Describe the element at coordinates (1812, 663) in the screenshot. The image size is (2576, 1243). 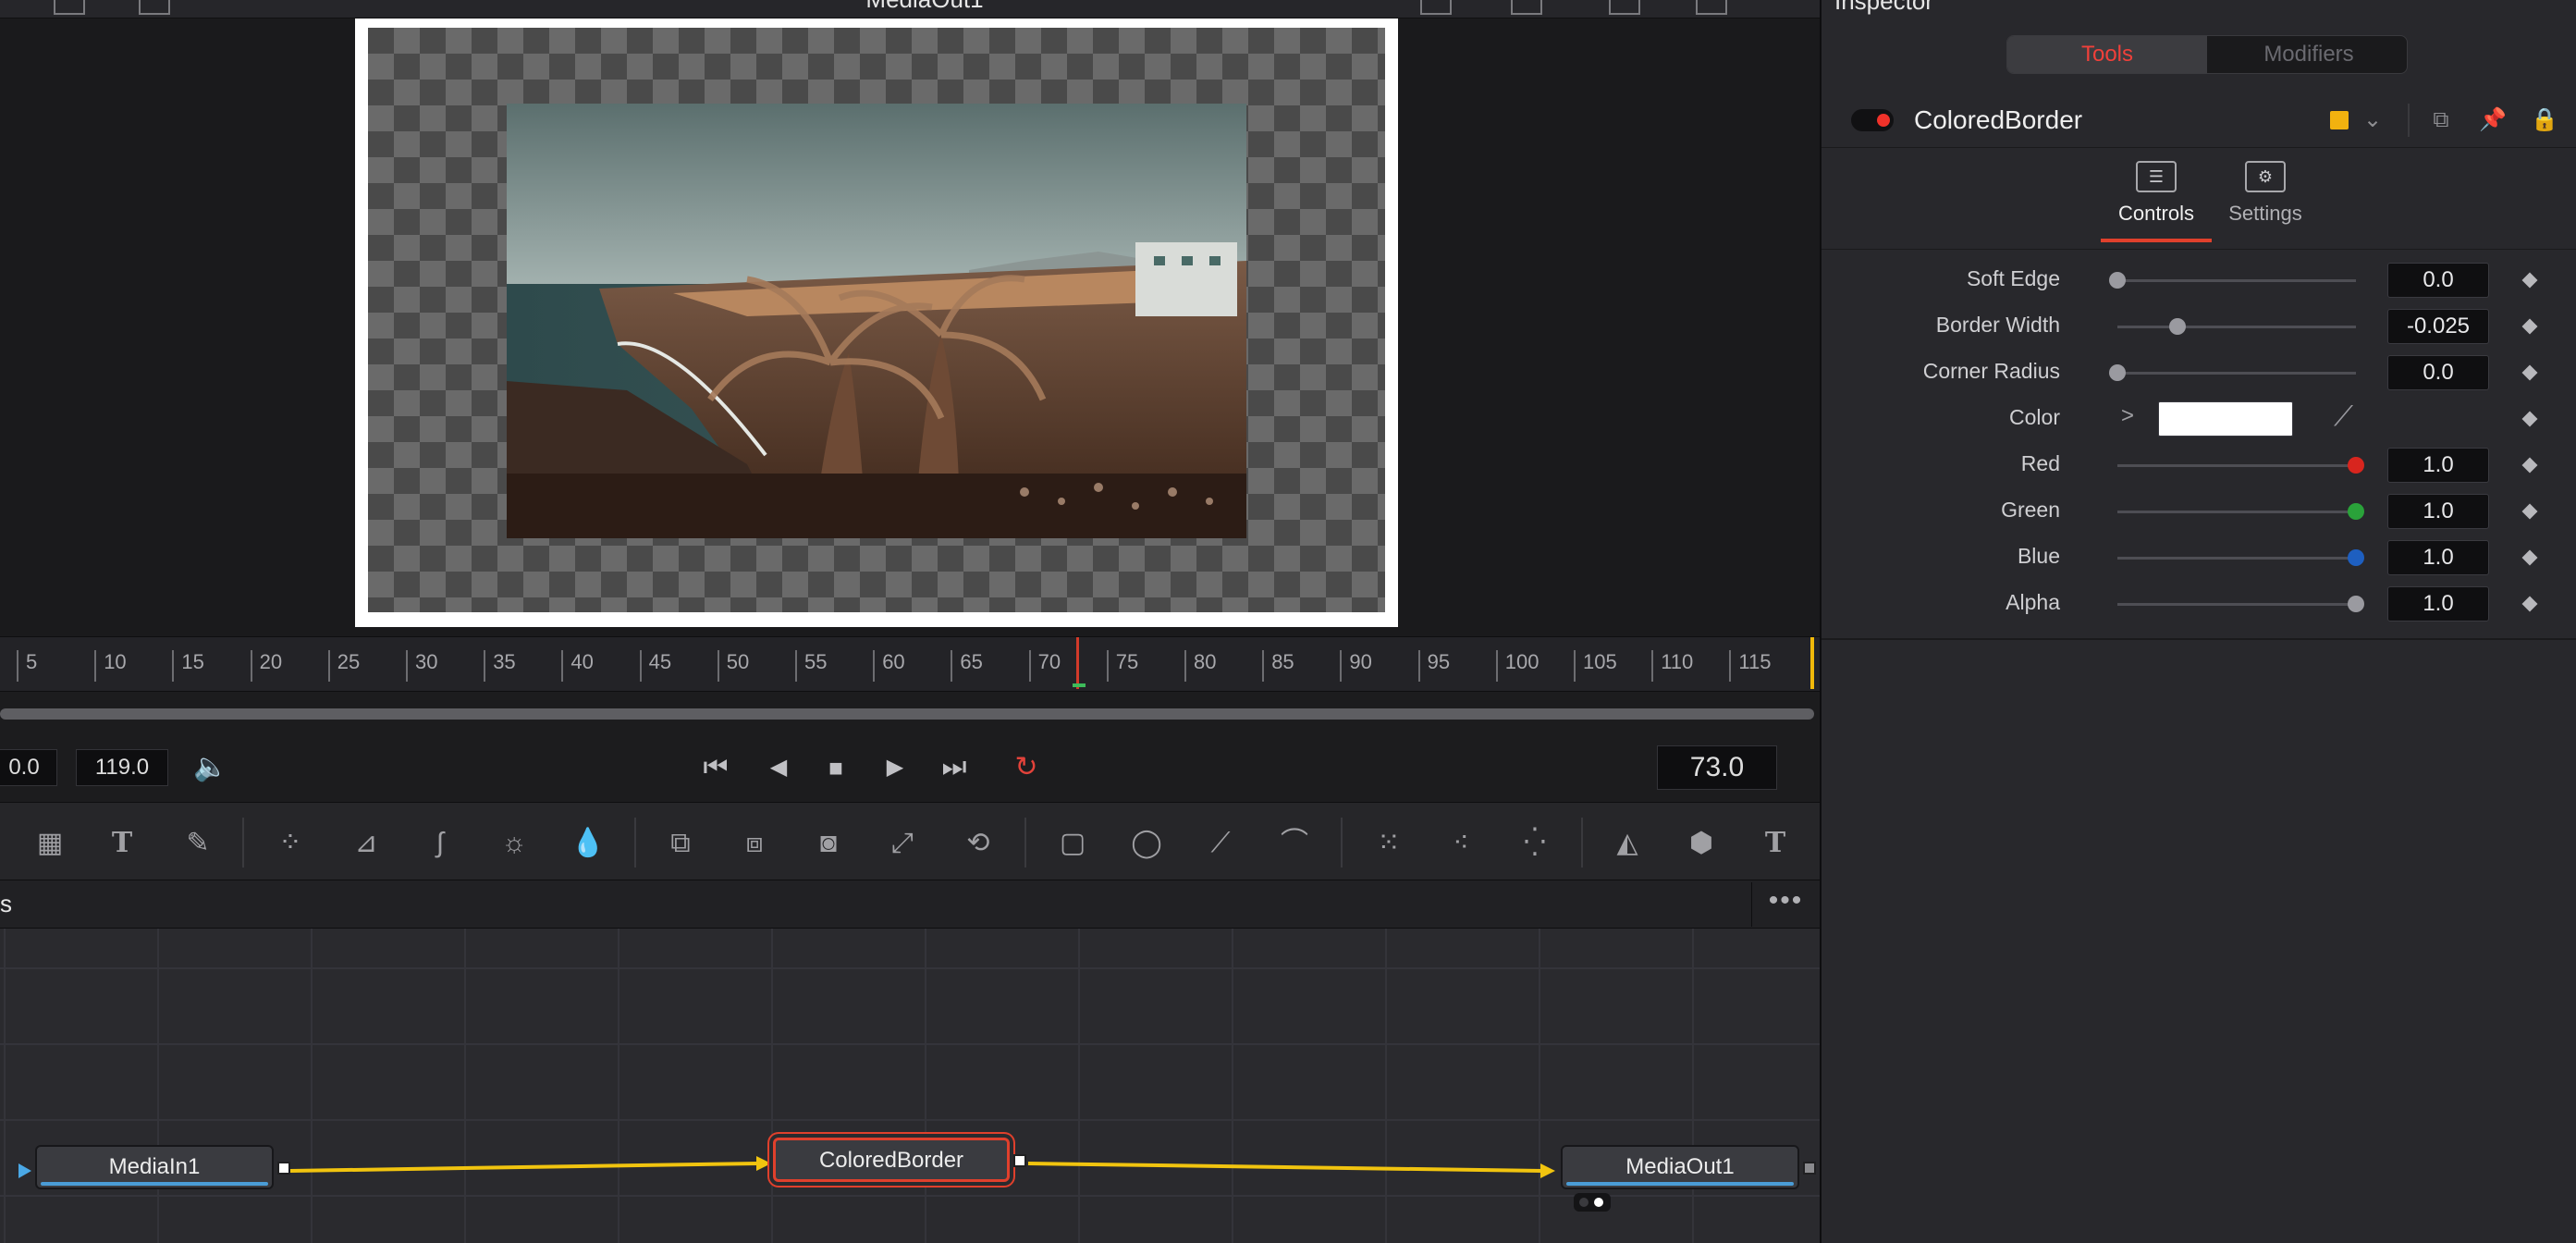
I see `render-end-marker` at that location.